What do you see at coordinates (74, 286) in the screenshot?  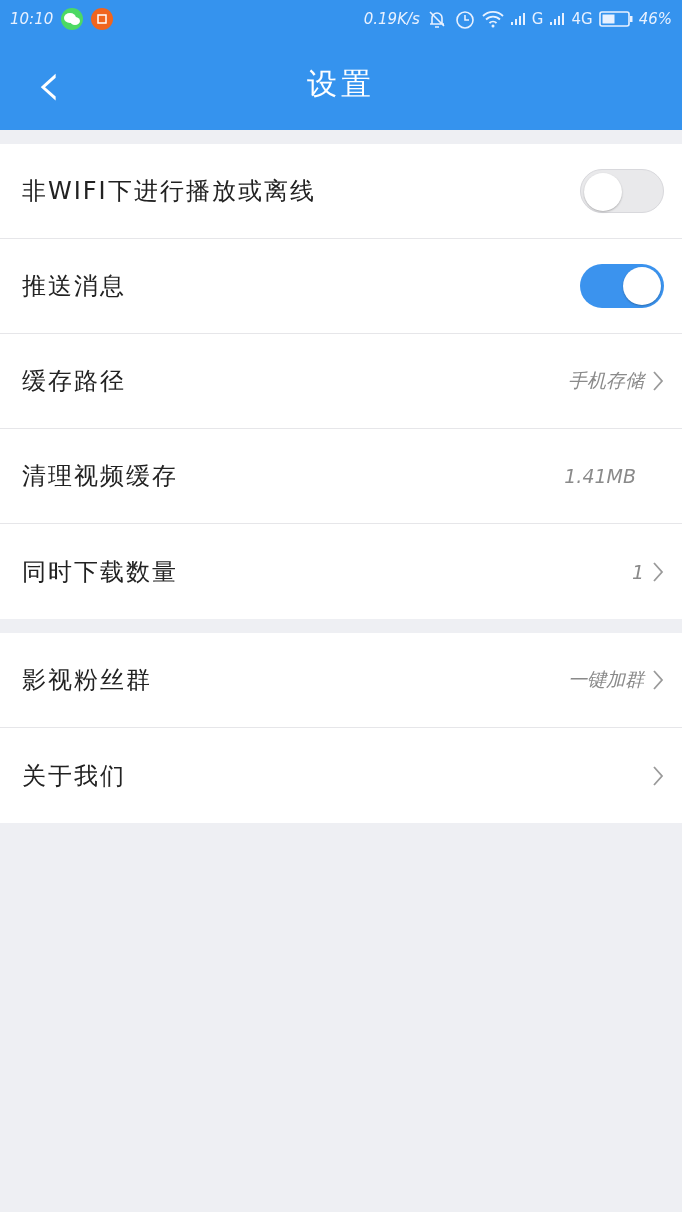 I see `setting-label: 推送消息` at bounding box center [74, 286].